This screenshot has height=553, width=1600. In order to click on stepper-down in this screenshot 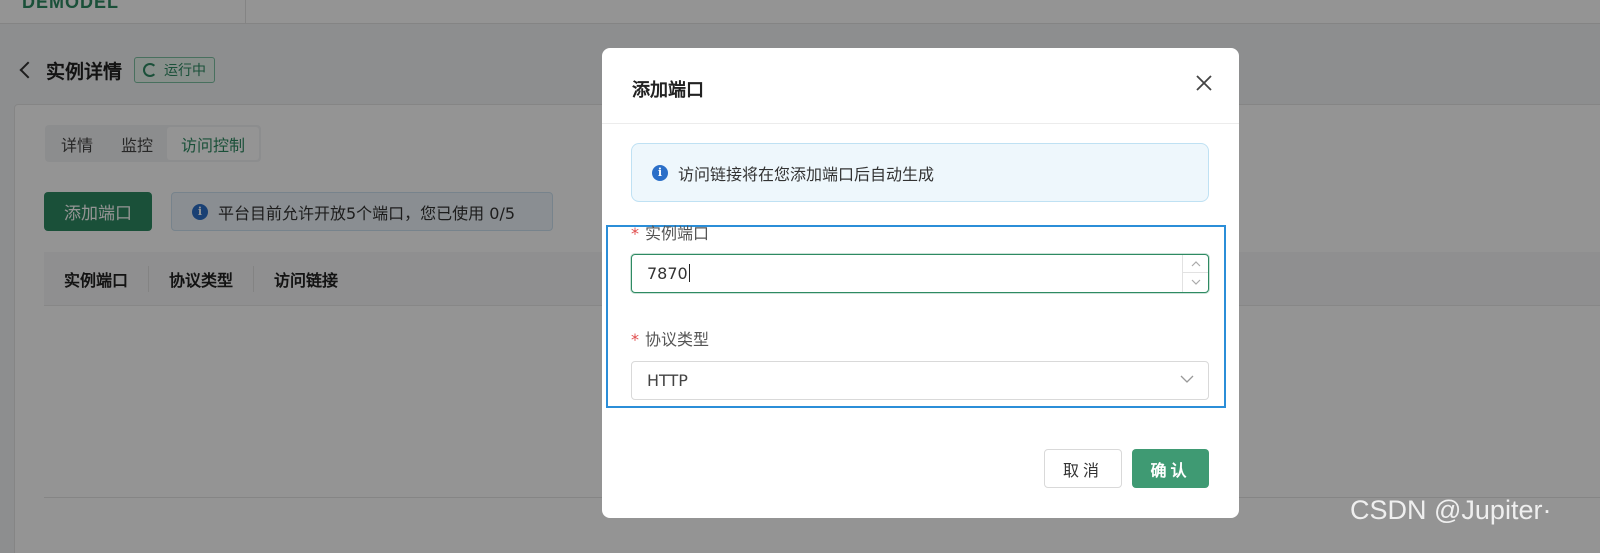, I will do `click(1195, 282)`.